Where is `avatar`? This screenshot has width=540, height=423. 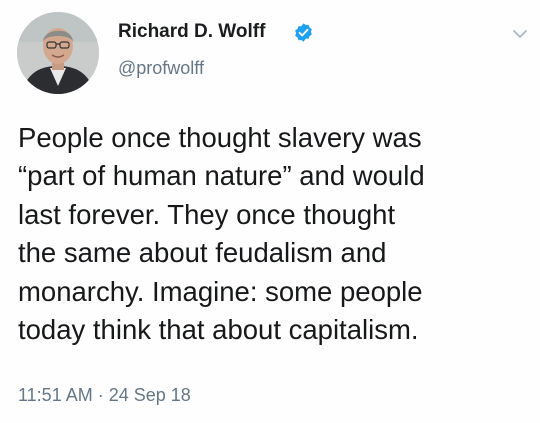
avatar is located at coordinates (58, 53).